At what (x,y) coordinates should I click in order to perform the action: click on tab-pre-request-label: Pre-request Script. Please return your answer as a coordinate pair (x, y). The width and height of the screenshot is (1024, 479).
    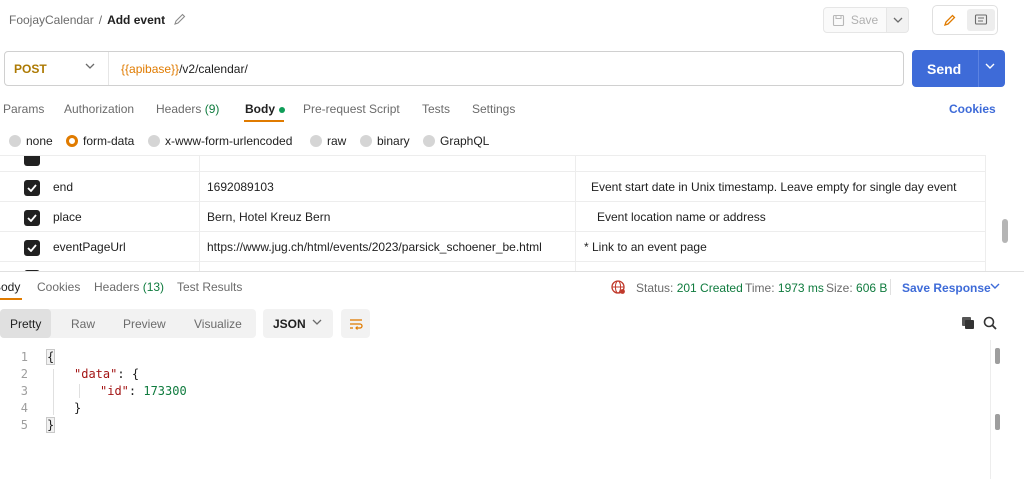
    Looking at the image, I should click on (351, 109).